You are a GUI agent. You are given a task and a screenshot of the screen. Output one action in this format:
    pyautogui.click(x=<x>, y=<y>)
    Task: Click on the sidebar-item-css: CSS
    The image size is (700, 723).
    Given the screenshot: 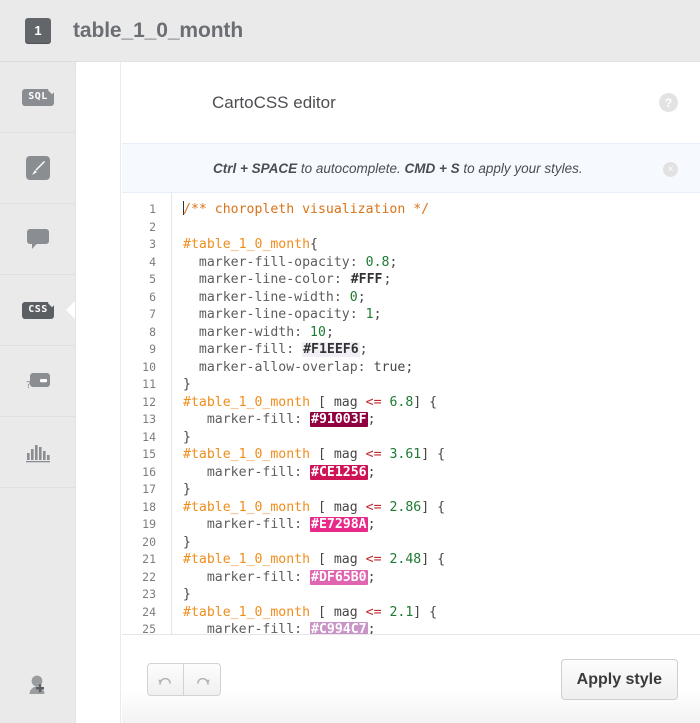 What is the action you would take?
    pyautogui.click(x=38, y=310)
    